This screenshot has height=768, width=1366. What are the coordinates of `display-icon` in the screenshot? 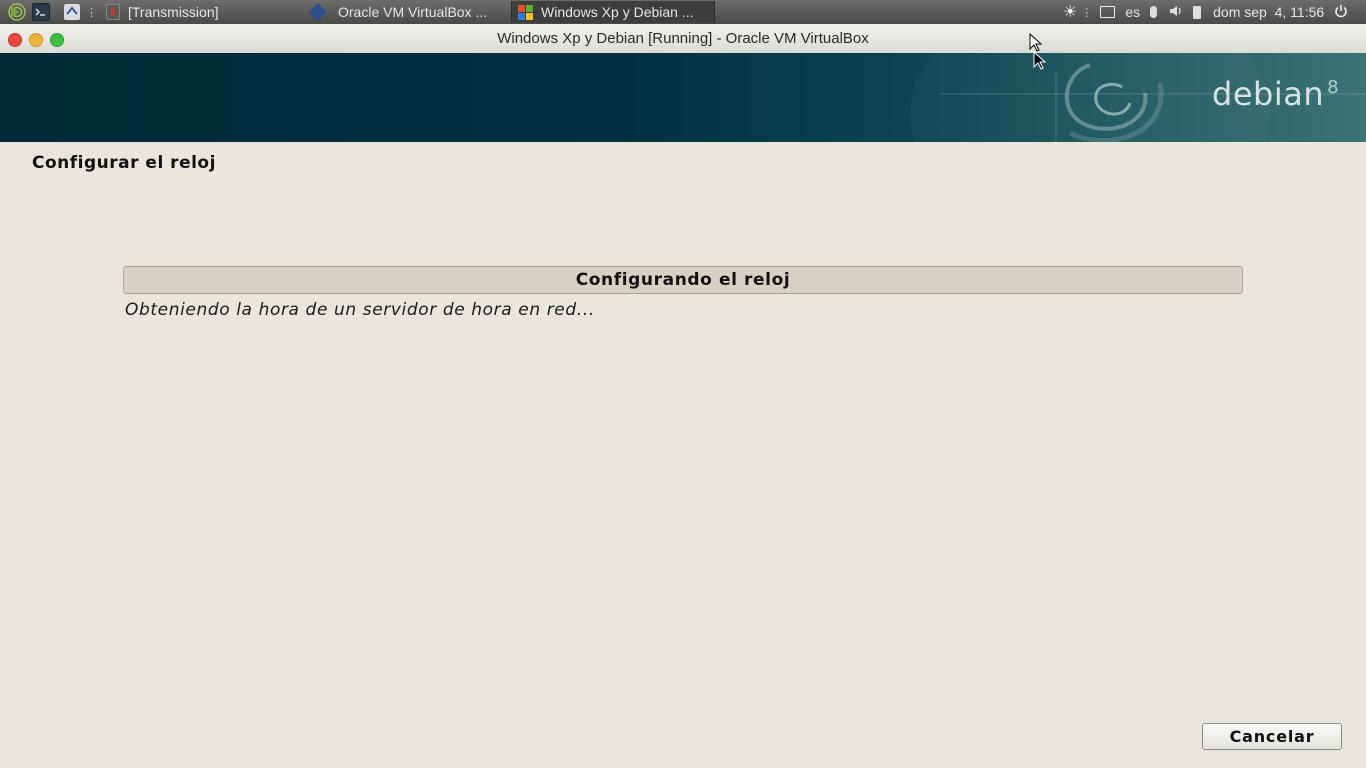 It's located at (1108, 12).